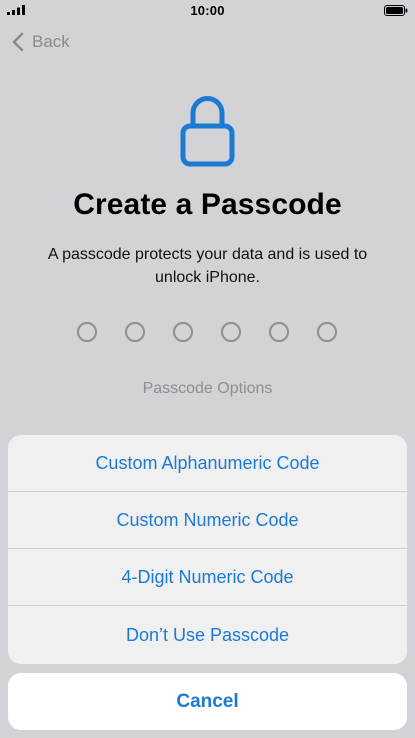 The width and height of the screenshot is (415, 738). Describe the element at coordinates (208, 332) in the screenshot. I see `passcode-dots` at that location.